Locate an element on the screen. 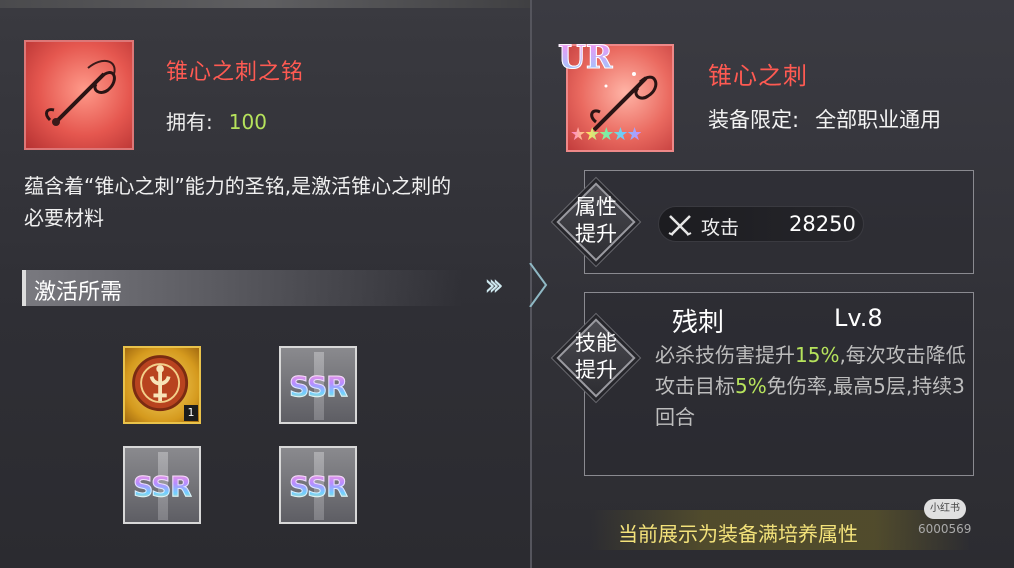 Image resolution: width=1014 pixels, height=568 pixels. material-slot-emblem: 1 is located at coordinates (162, 385).